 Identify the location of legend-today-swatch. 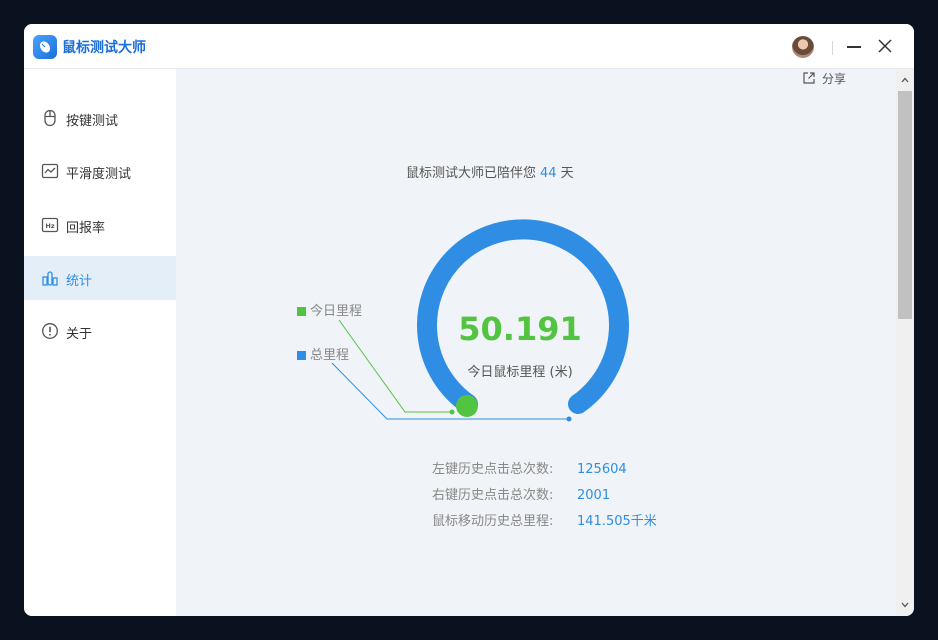
(301, 311).